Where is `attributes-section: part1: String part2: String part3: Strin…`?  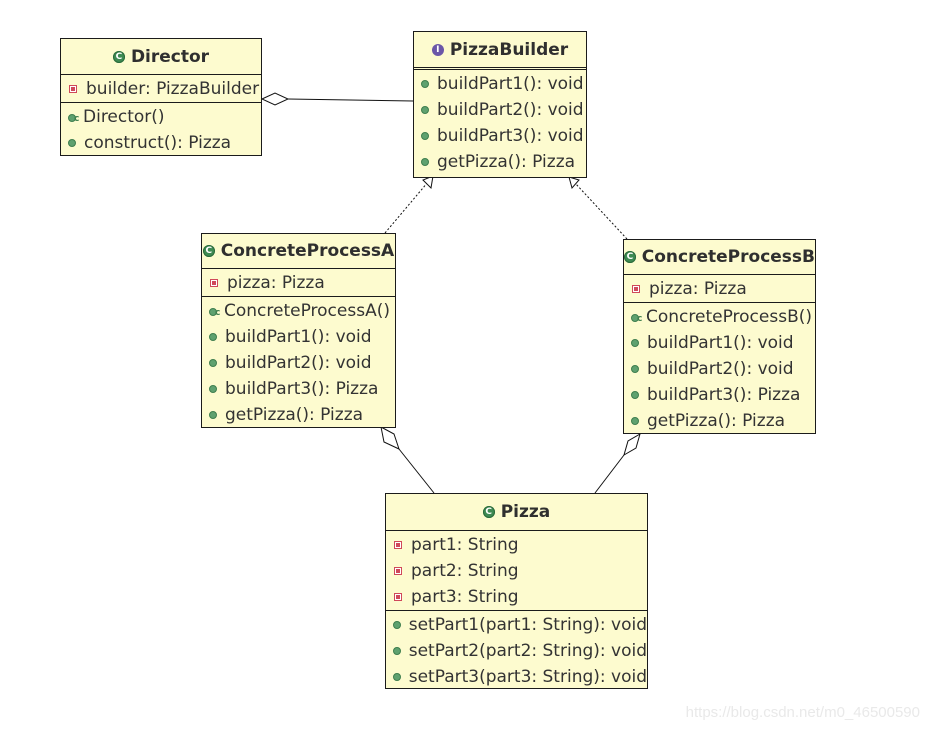
attributes-section: part1: String part2: String part3: Strin… is located at coordinates (516, 571).